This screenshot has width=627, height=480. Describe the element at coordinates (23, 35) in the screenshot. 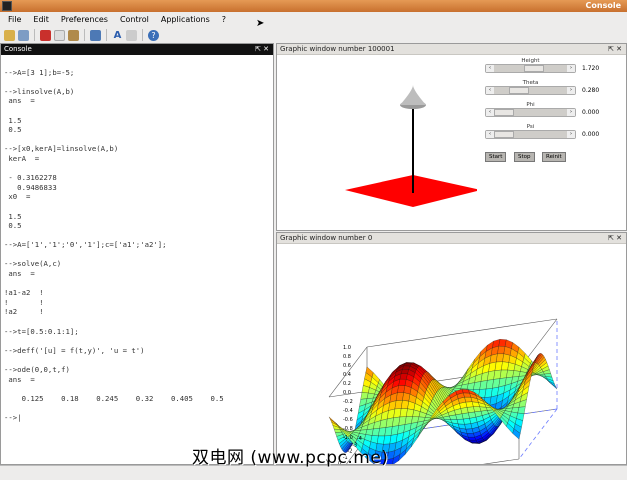

I see `open-icon` at that location.